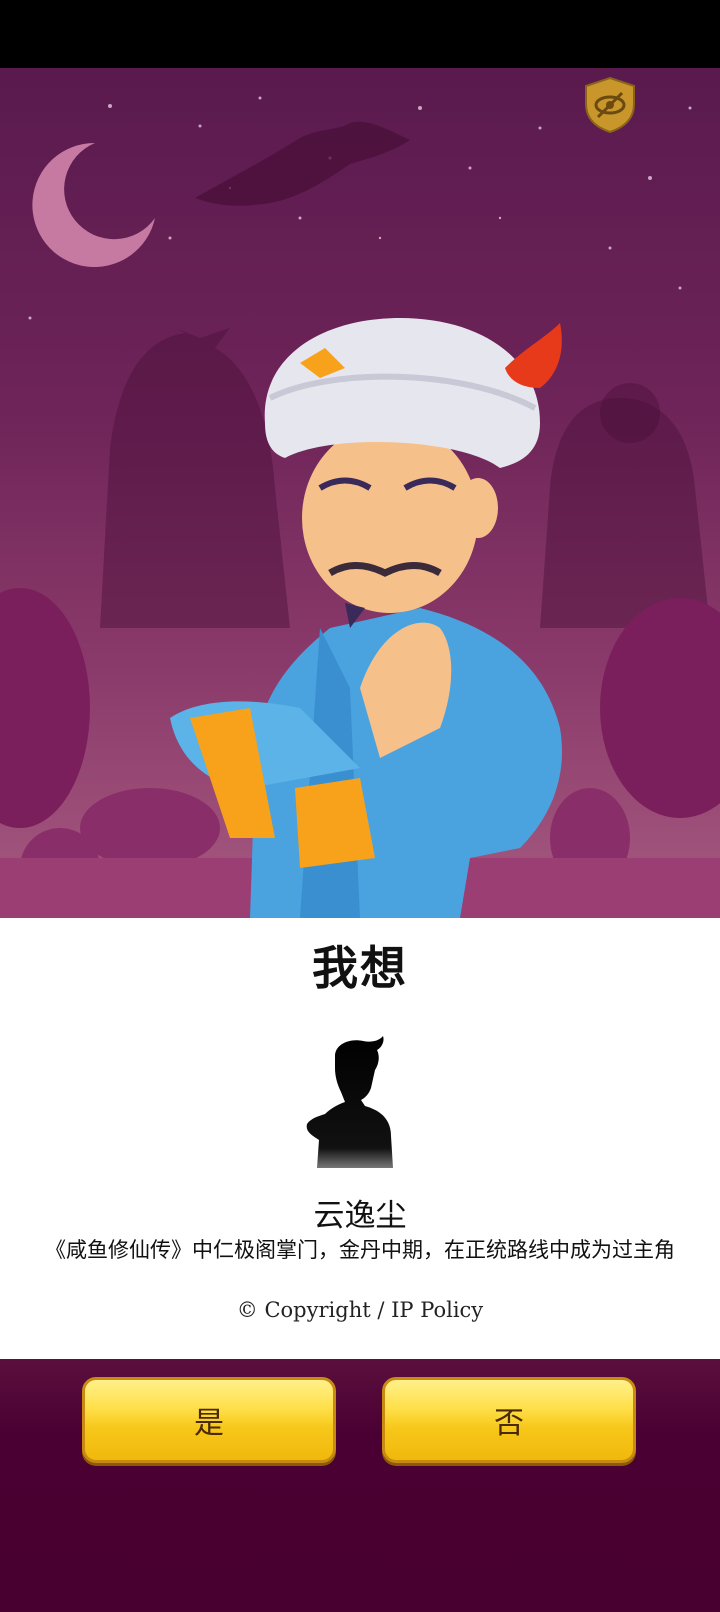 Image resolution: width=720 pixels, height=1612 pixels. What do you see at coordinates (304, 1310) in the screenshot?
I see `copyright-link: © Copyright` at bounding box center [304, 1310].